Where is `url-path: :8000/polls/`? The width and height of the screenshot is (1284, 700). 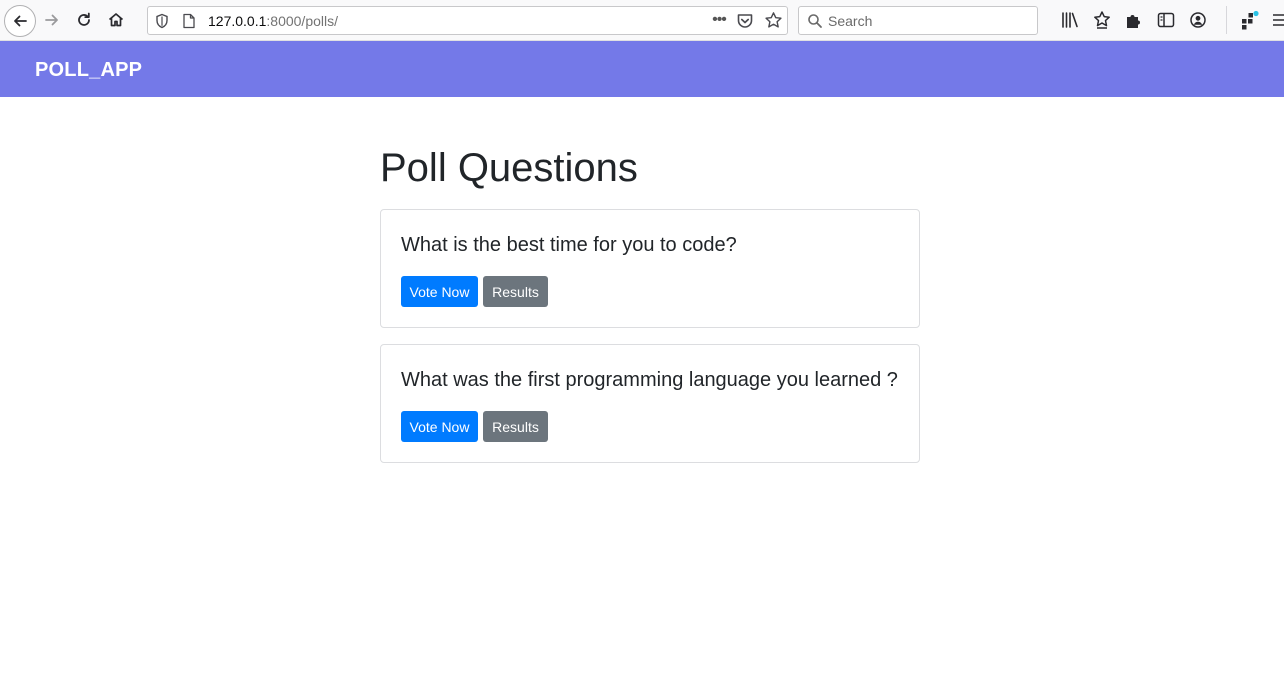
url-path: :8000/polls/ is located at coordinates (302, 21).